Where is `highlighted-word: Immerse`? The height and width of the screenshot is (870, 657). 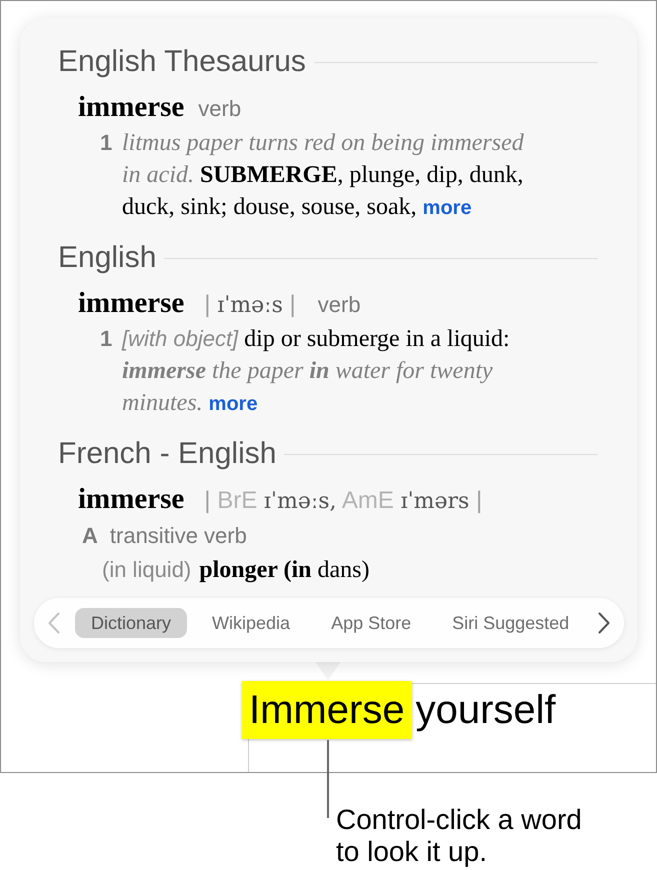 highlighted-word: Immerse is located at coordinates (327, 710).